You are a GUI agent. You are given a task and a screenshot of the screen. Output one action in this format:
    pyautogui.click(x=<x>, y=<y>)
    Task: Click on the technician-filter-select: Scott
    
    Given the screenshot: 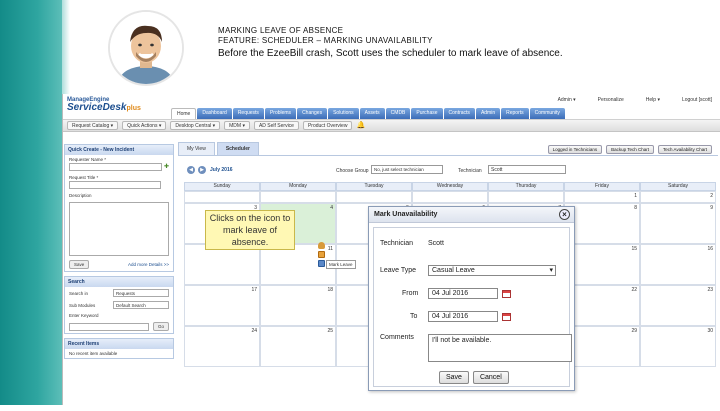 What is the action you would take?
    pyautogui.click(x=527, y=169)
    